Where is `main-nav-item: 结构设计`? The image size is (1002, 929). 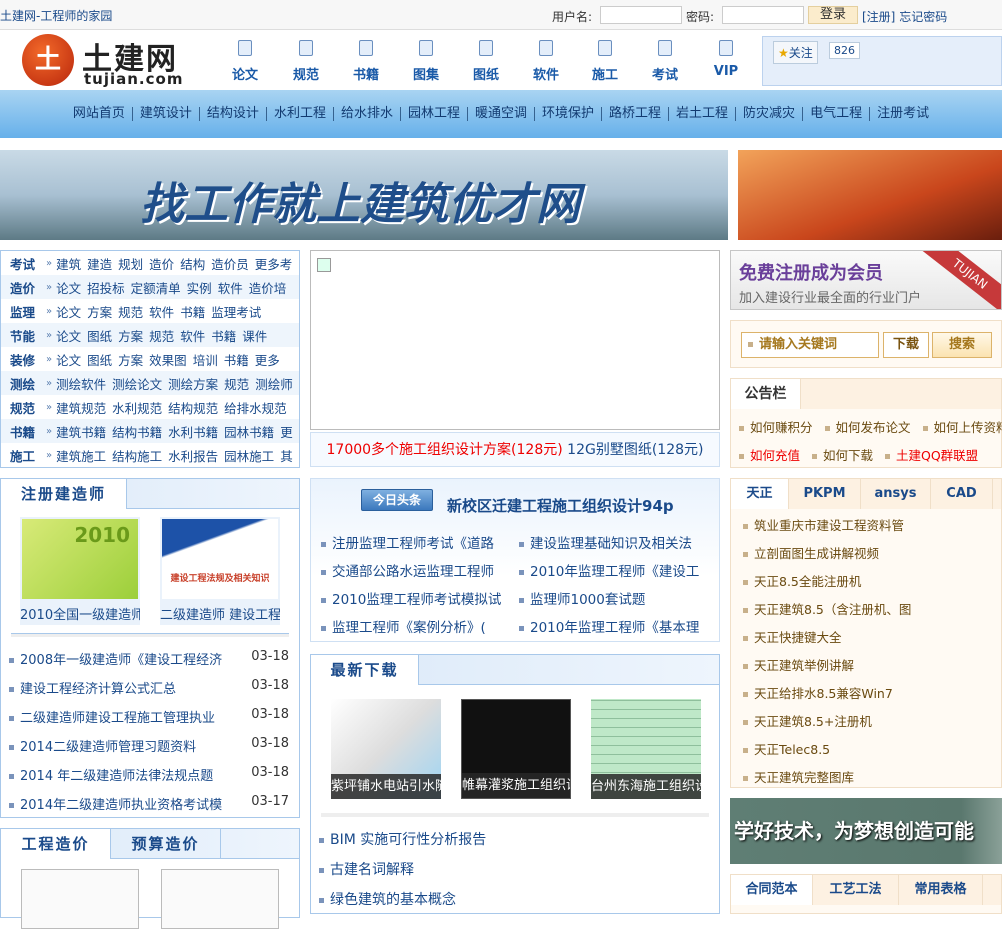
main-nav-item: 结构设计 is located at coordinates (232, 114).